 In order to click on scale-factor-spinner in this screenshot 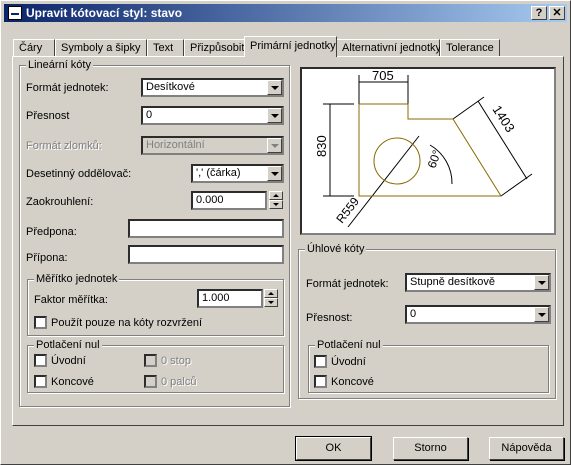, I will do `click(271, 298)`.